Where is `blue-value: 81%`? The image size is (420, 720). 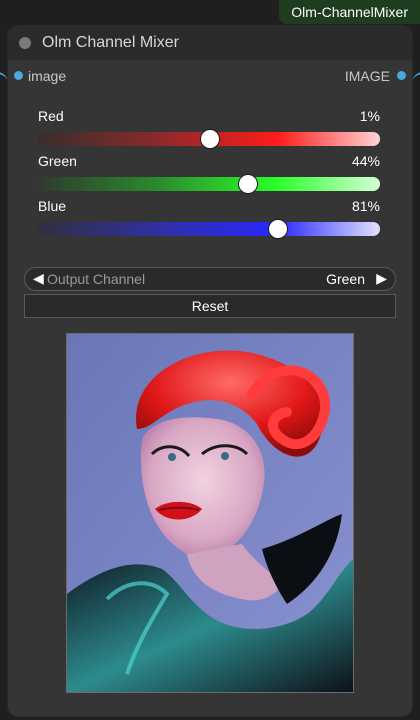
blue-value: 81% is located at coordinates (365, 206).